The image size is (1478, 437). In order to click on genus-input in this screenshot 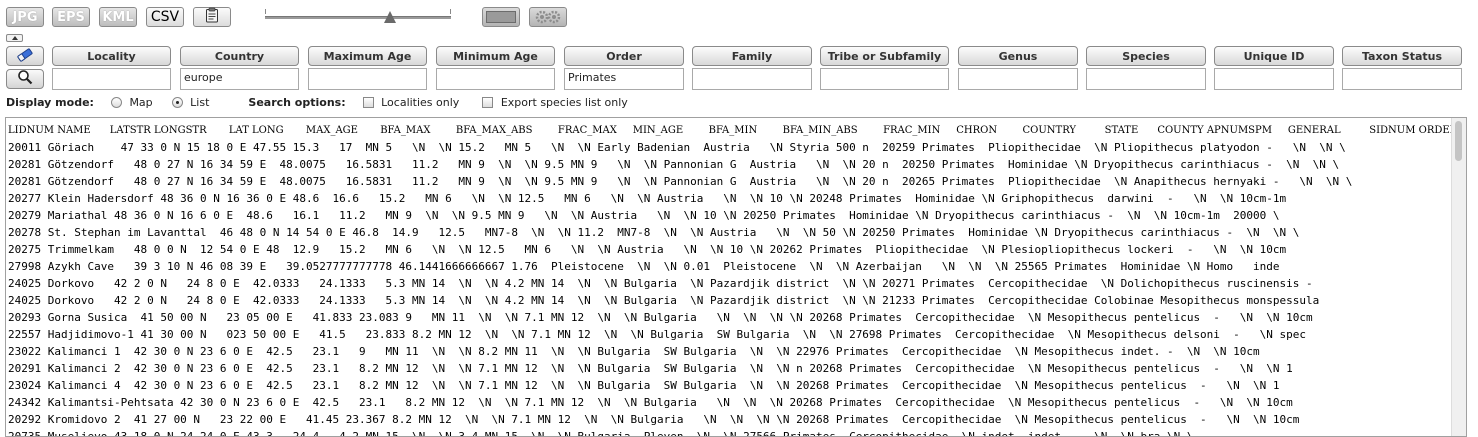, I will do `click(1018, 79)`.